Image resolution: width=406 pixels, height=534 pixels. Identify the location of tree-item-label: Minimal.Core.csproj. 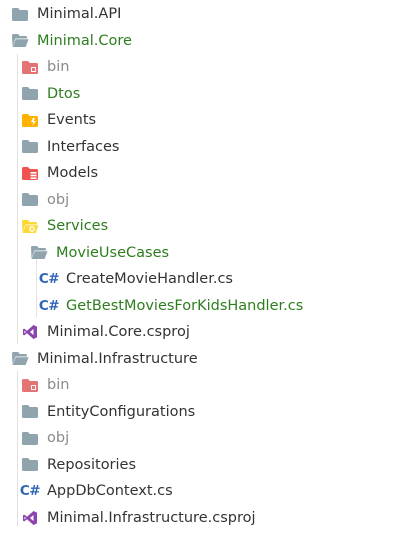
(118, 332).